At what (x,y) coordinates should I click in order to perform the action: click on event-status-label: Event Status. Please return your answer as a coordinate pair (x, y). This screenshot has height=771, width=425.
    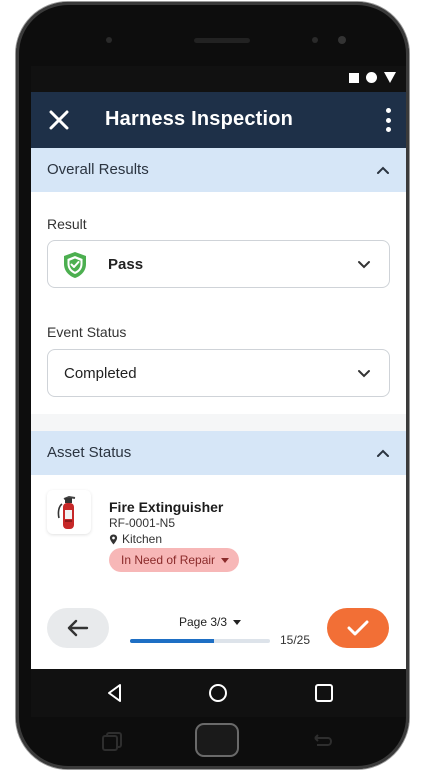
    Looking at the image, I should click on (87, 332).